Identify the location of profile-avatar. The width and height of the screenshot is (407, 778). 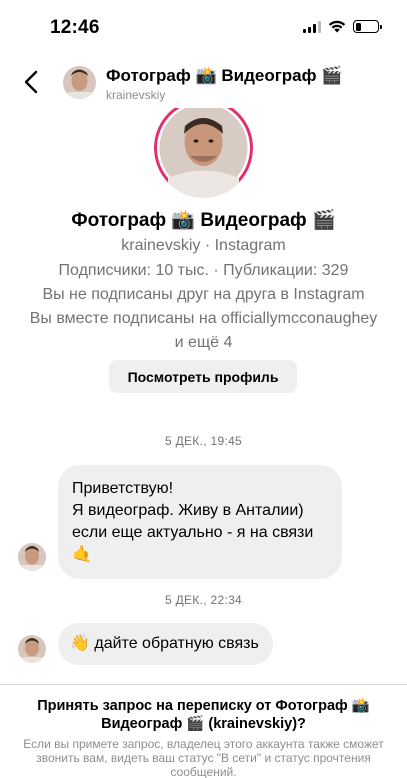
(203, 153).